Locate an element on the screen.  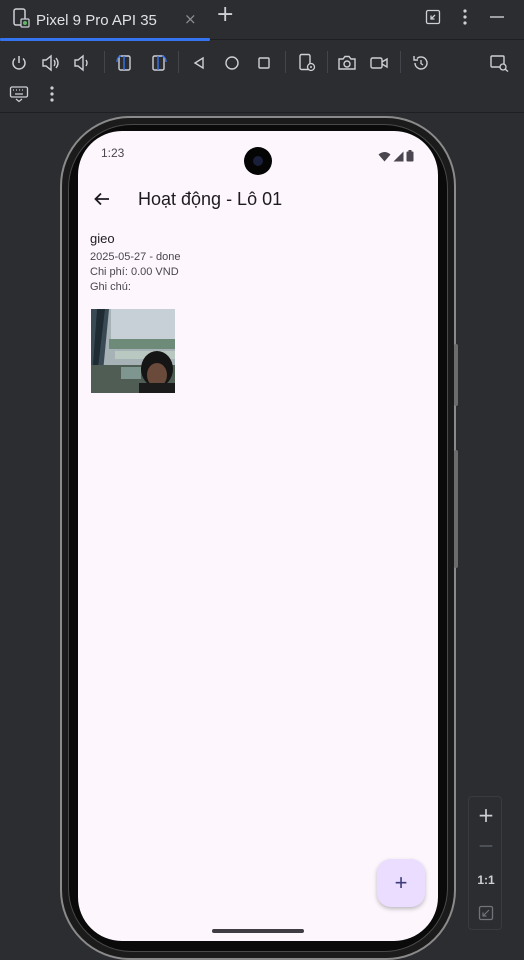
battery-icon is located at coordinates (410, 156).